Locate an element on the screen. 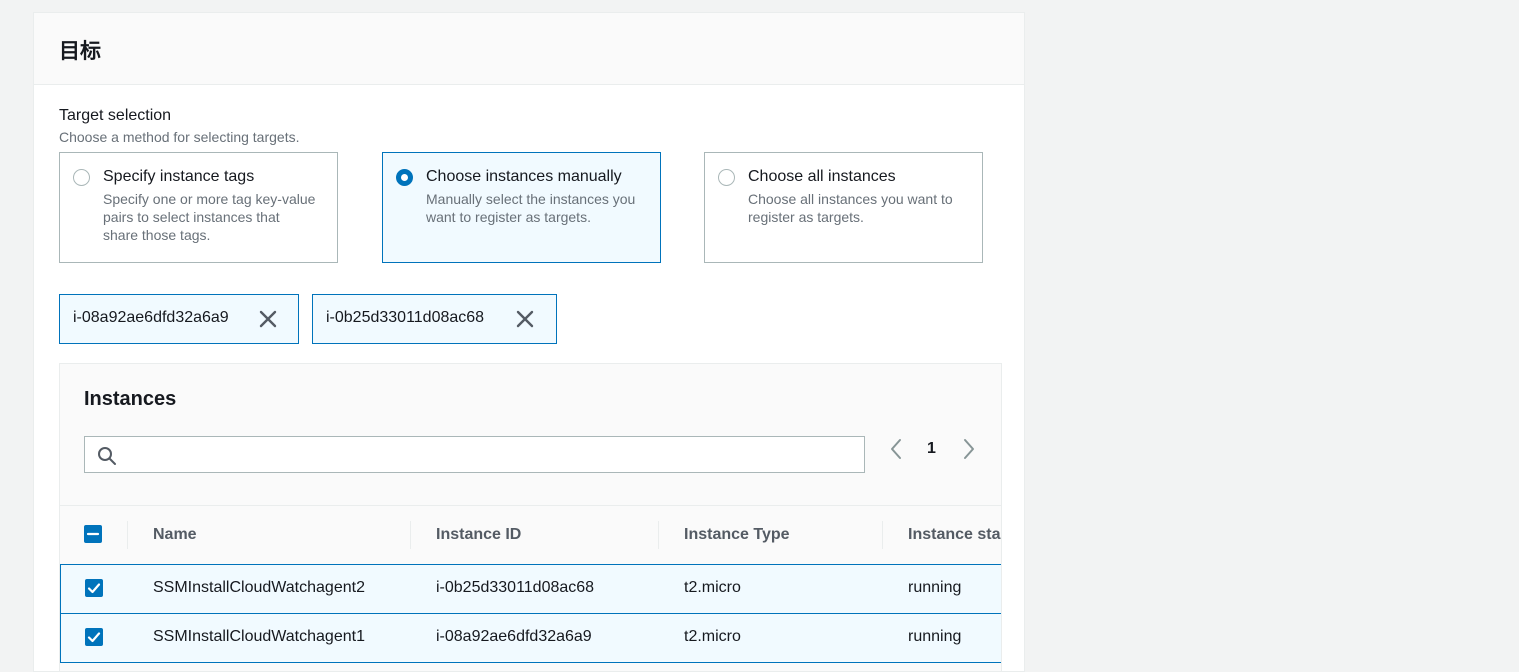 The image size is (1519, 672). selected-instance-token: i-0b25d33011d08ac68 is located at coordinates (434, 319).